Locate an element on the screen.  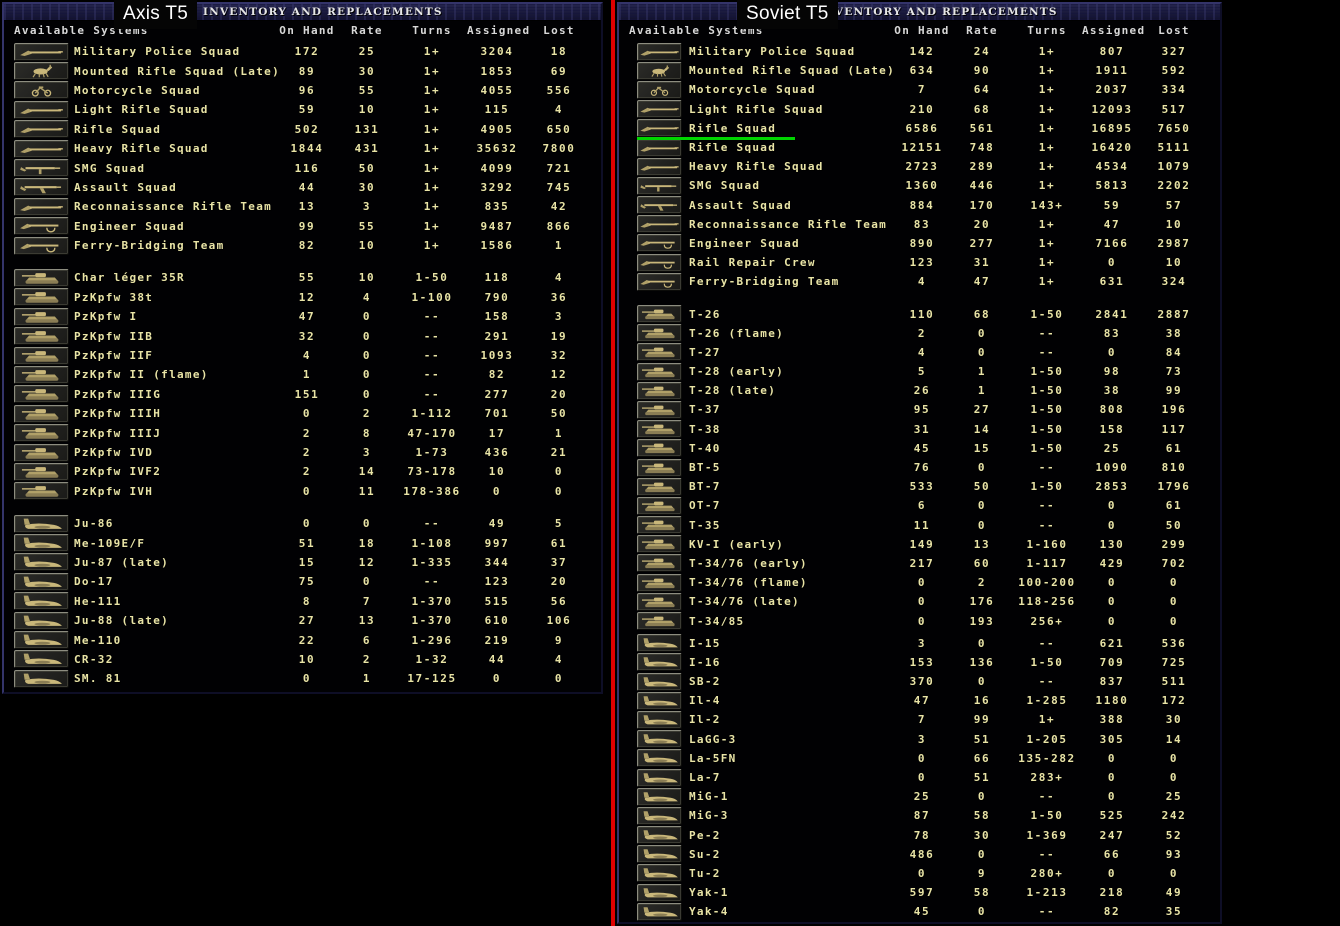
turns-value: 1+ is located at coordinates (432, 207).